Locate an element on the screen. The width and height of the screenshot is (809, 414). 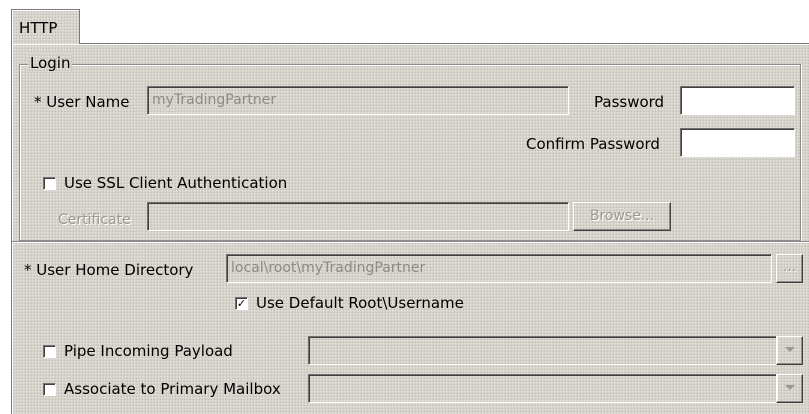
certificate-field is located at coordinates (358, 216).